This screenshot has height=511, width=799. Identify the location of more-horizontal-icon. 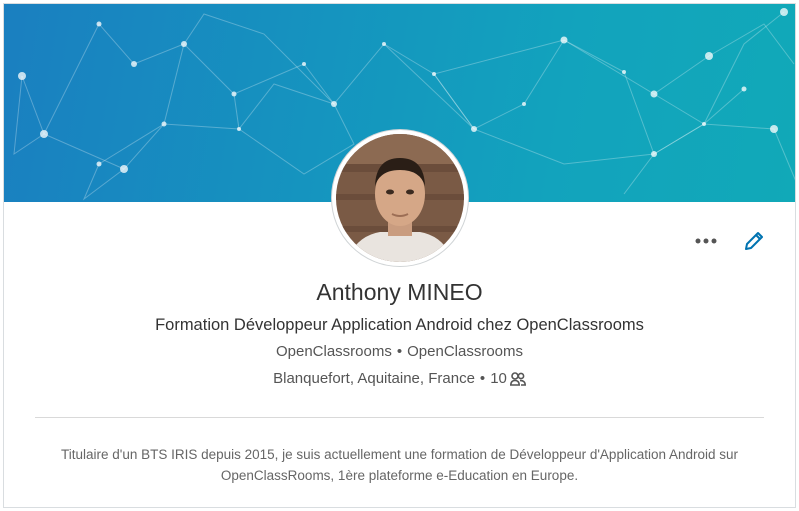
(706, 241).